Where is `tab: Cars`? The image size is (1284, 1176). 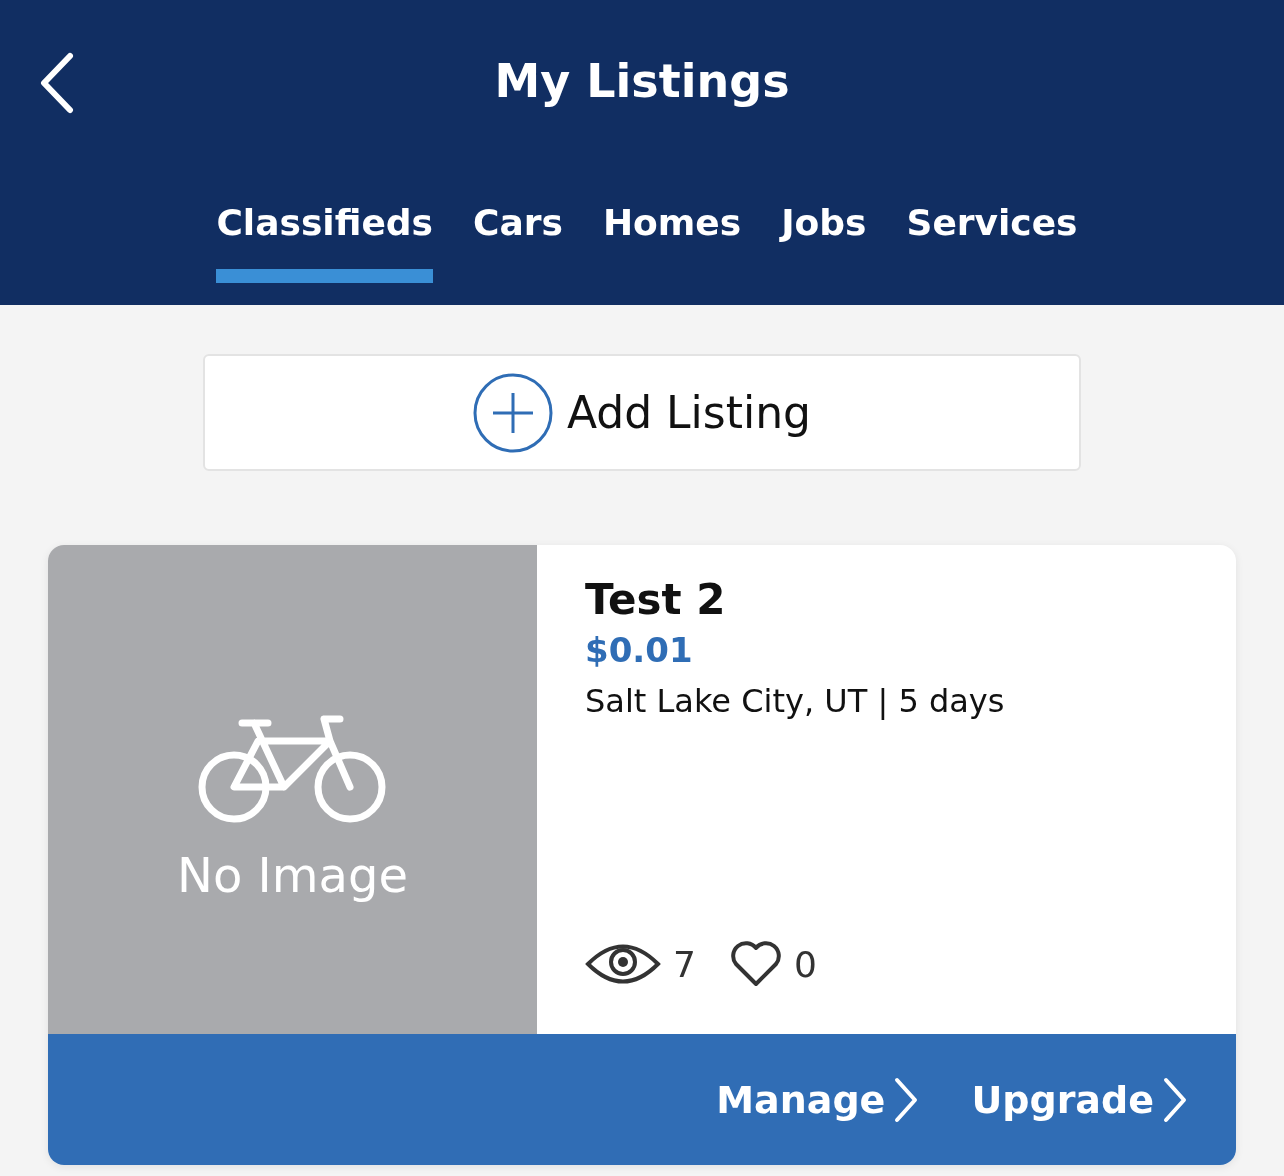
tab: Cars is located at coordinates (518, 226).